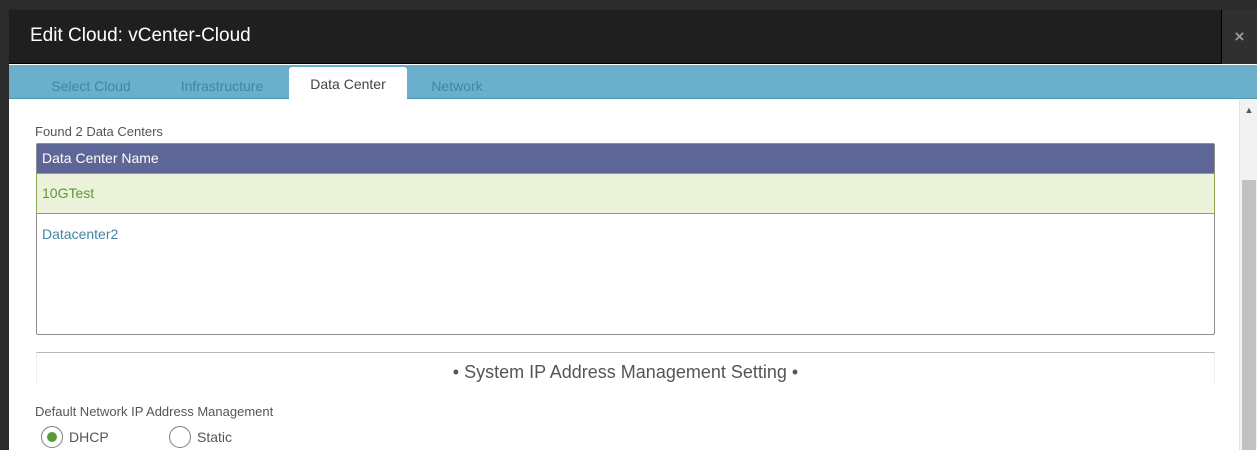  Describe the element at coordinates (633, 37) in the screenshot. I see `dialog-title-bar: Edit Cloud: vCenter-Cloud ×` at that location.